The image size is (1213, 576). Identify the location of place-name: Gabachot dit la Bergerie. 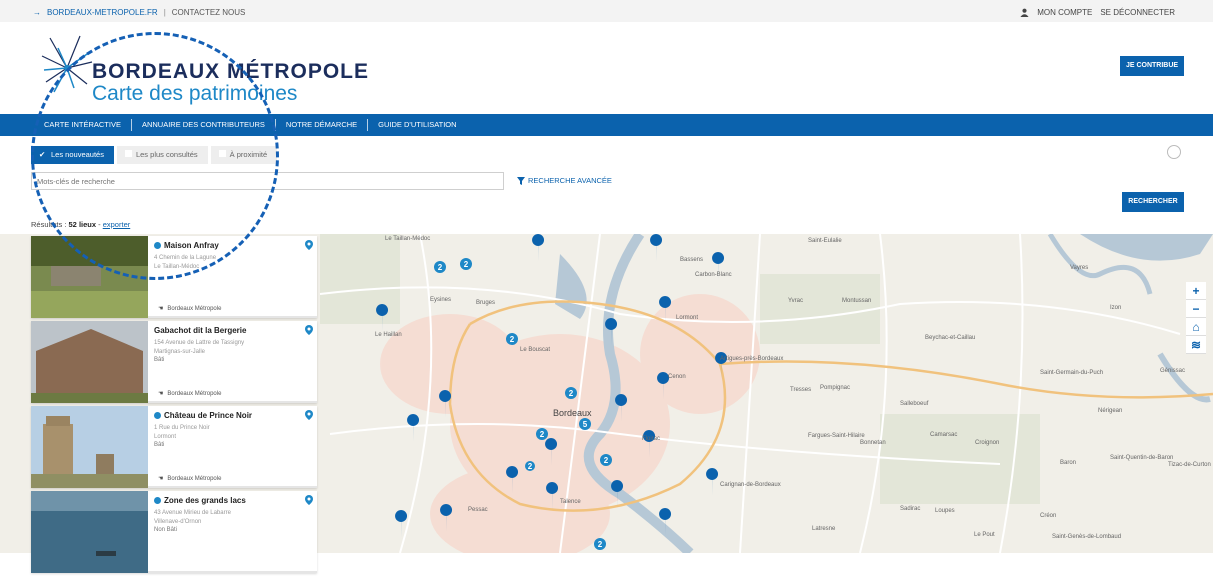
(200, 330).